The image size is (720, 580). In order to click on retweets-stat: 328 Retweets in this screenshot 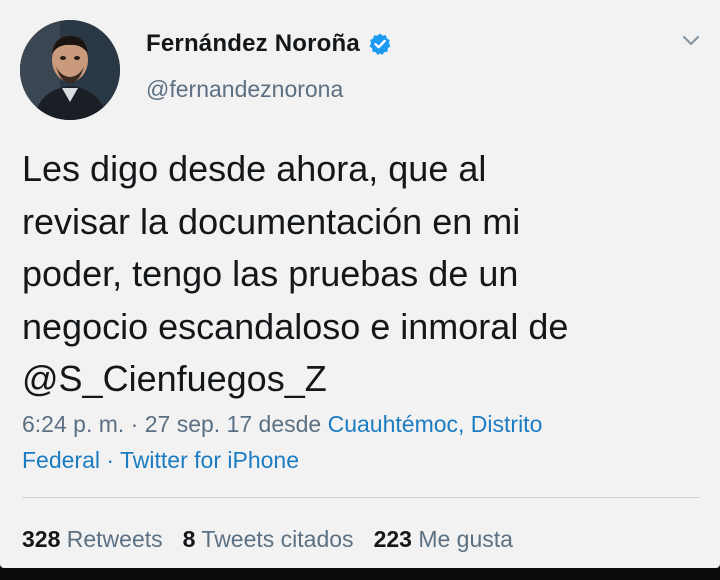, I will do `click(92, 539)`.